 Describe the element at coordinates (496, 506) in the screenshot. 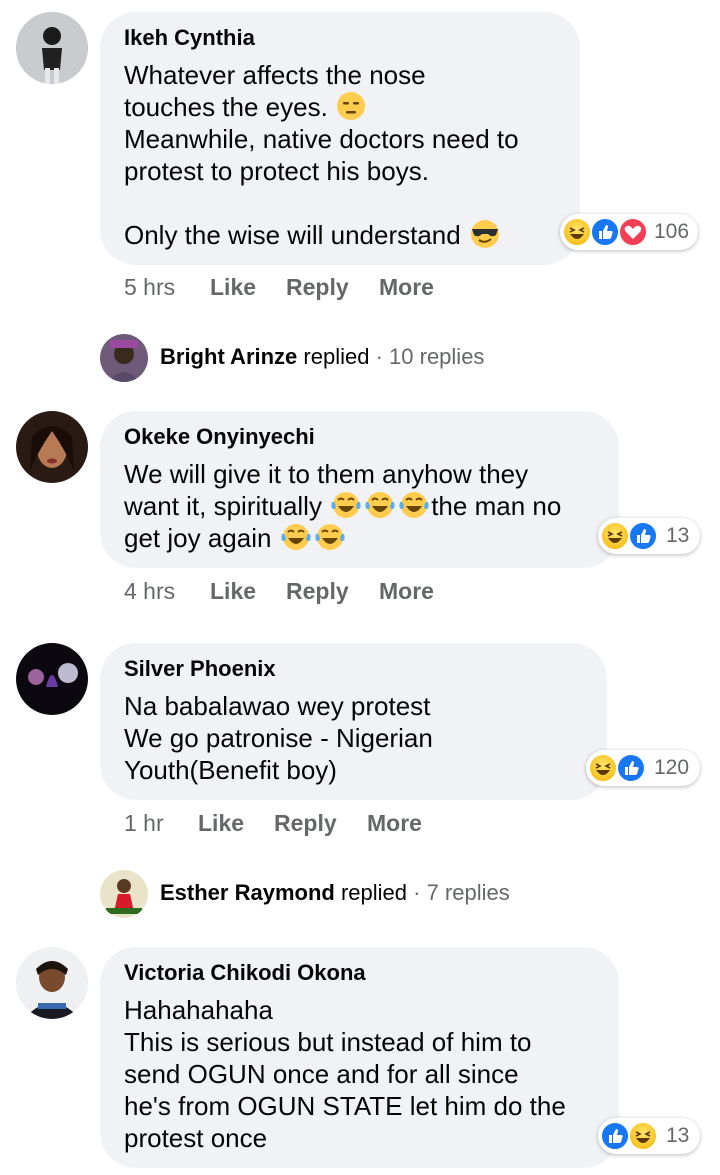

I see `comment-text: the man no` at that location.